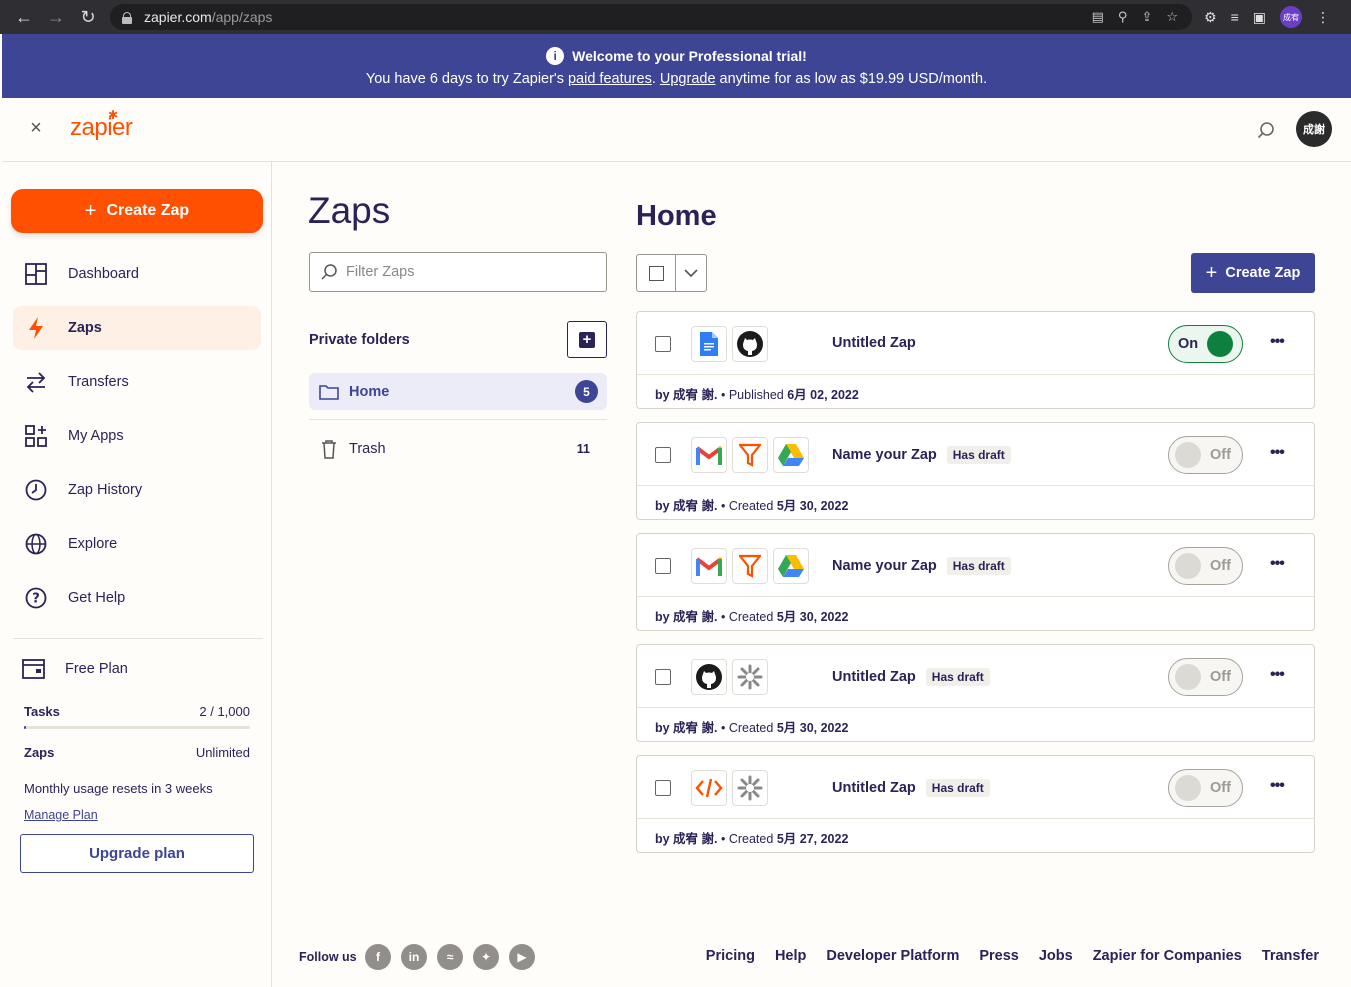 This screenshot has height=987, width=1351. Describe the element at coordinates (812, 728) in the screenshot. I see `zap-date: 5月 30, 2022` at that location.